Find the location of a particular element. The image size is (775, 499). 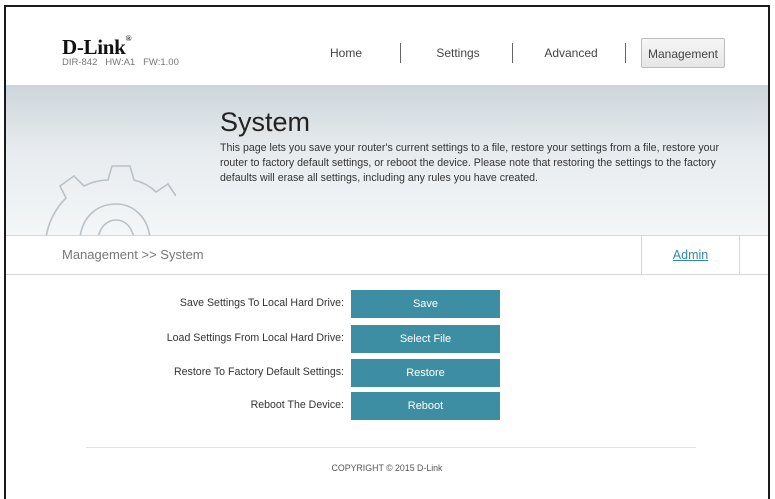

reboot-row: Reboot The Device: Reboot is located at coordinates (387, 406).